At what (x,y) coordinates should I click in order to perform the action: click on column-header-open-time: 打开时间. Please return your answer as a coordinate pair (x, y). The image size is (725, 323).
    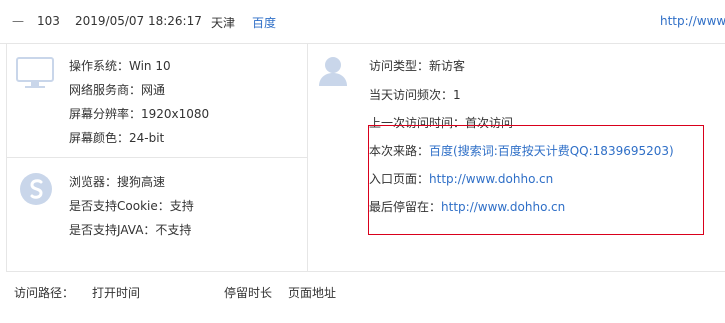
    Looking at the image, I should click on (116, 293).